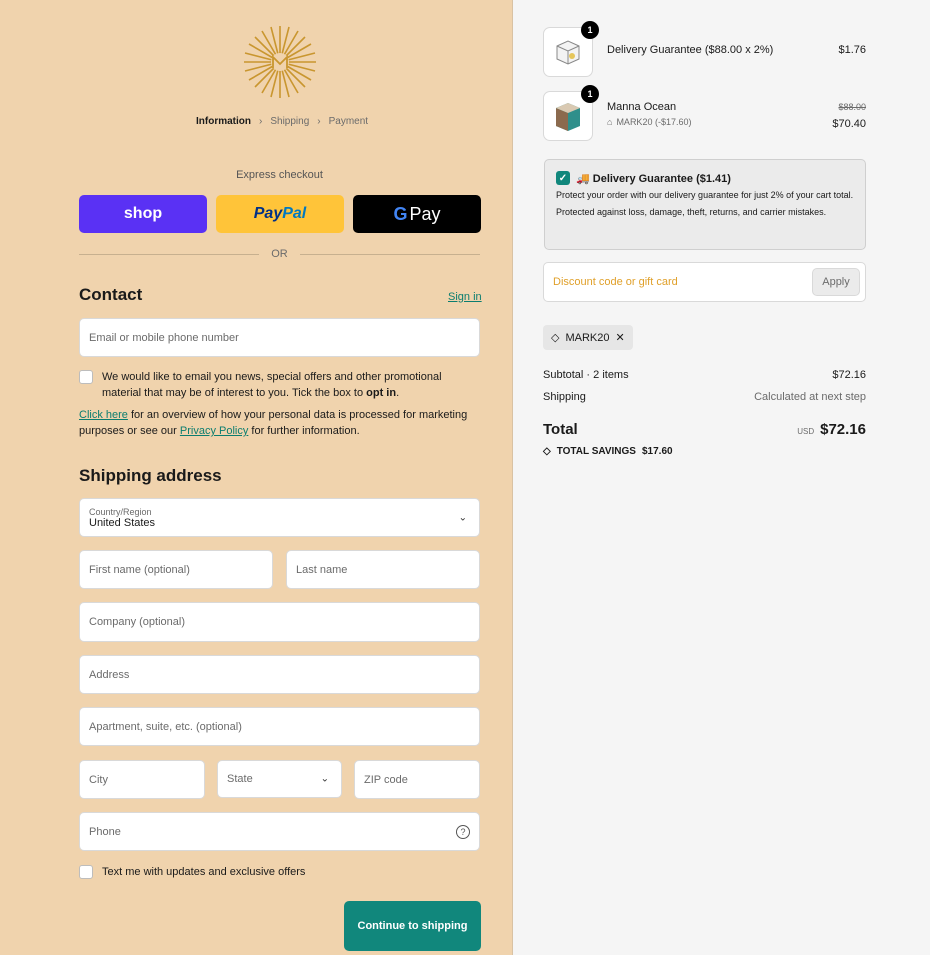 This screenshot has height=955, width=930. Describe the element at coordinates (111, 294) in the screenshot. I see `contact-title: Contact` at that location.